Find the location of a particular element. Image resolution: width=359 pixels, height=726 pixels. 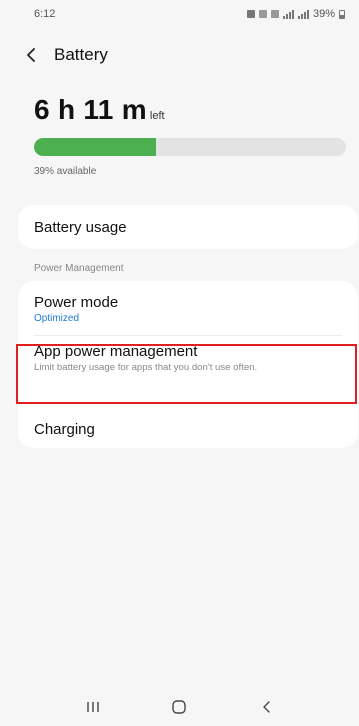

time-remaining: 6 h 11 m left is located at coordinates (99, 110).